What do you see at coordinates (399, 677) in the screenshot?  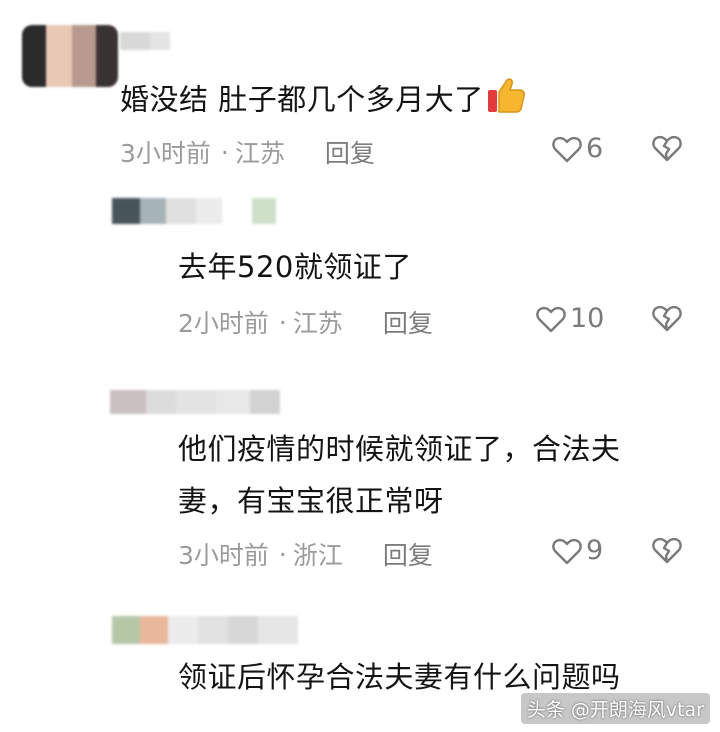 I see `comment-text: 领证后怀孕合法夫妻有什么问题吗` at bounding box center [399, 677].